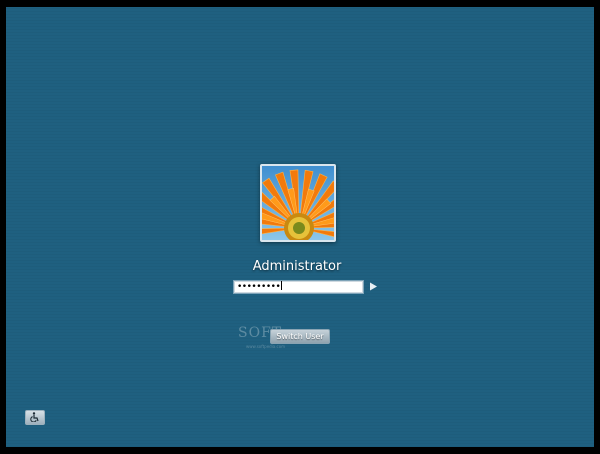 The width and height of the screenshot is (600, 454). Describe the element at coordinates (266, 346) in the screenshot. I see `softpedia-watermark-url: www.softpedia.com` at that location.